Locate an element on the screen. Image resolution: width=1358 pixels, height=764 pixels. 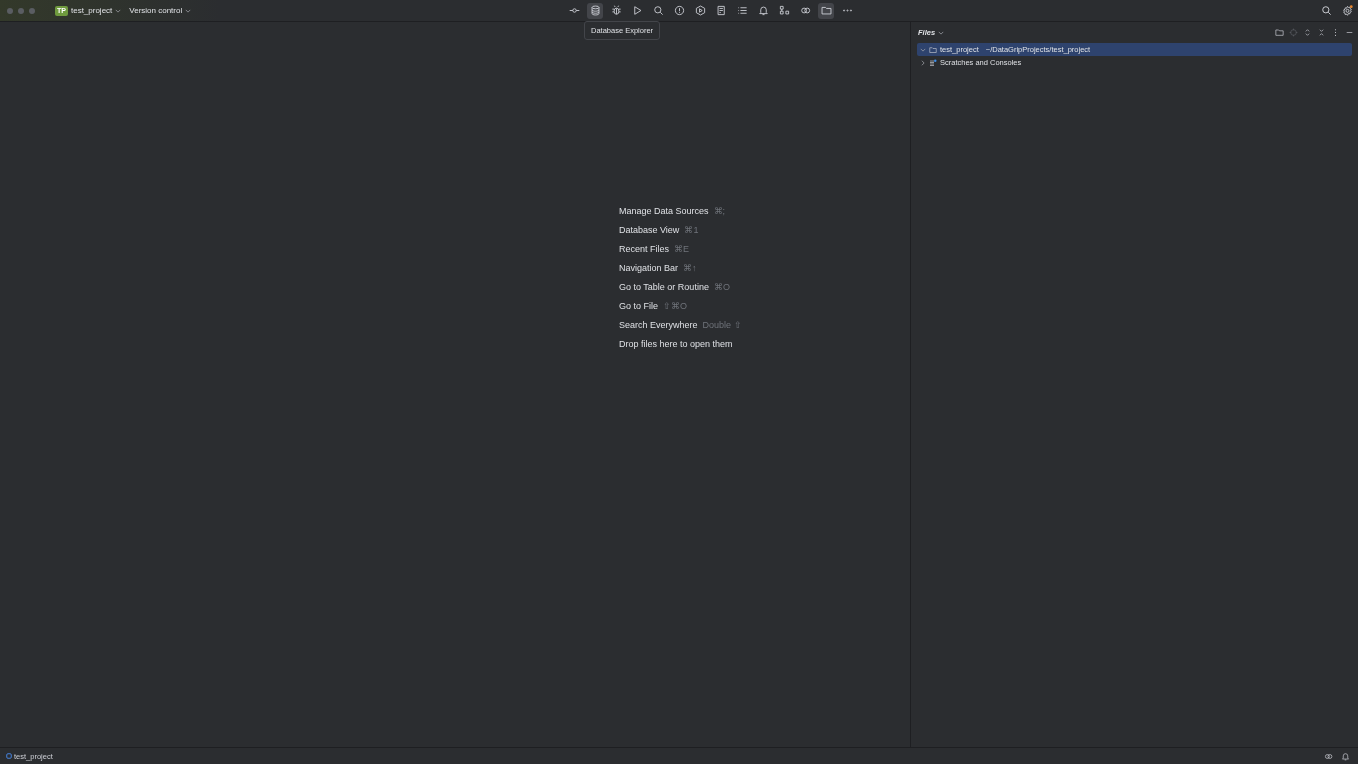
run-icon is located at coordinates (637, 10).